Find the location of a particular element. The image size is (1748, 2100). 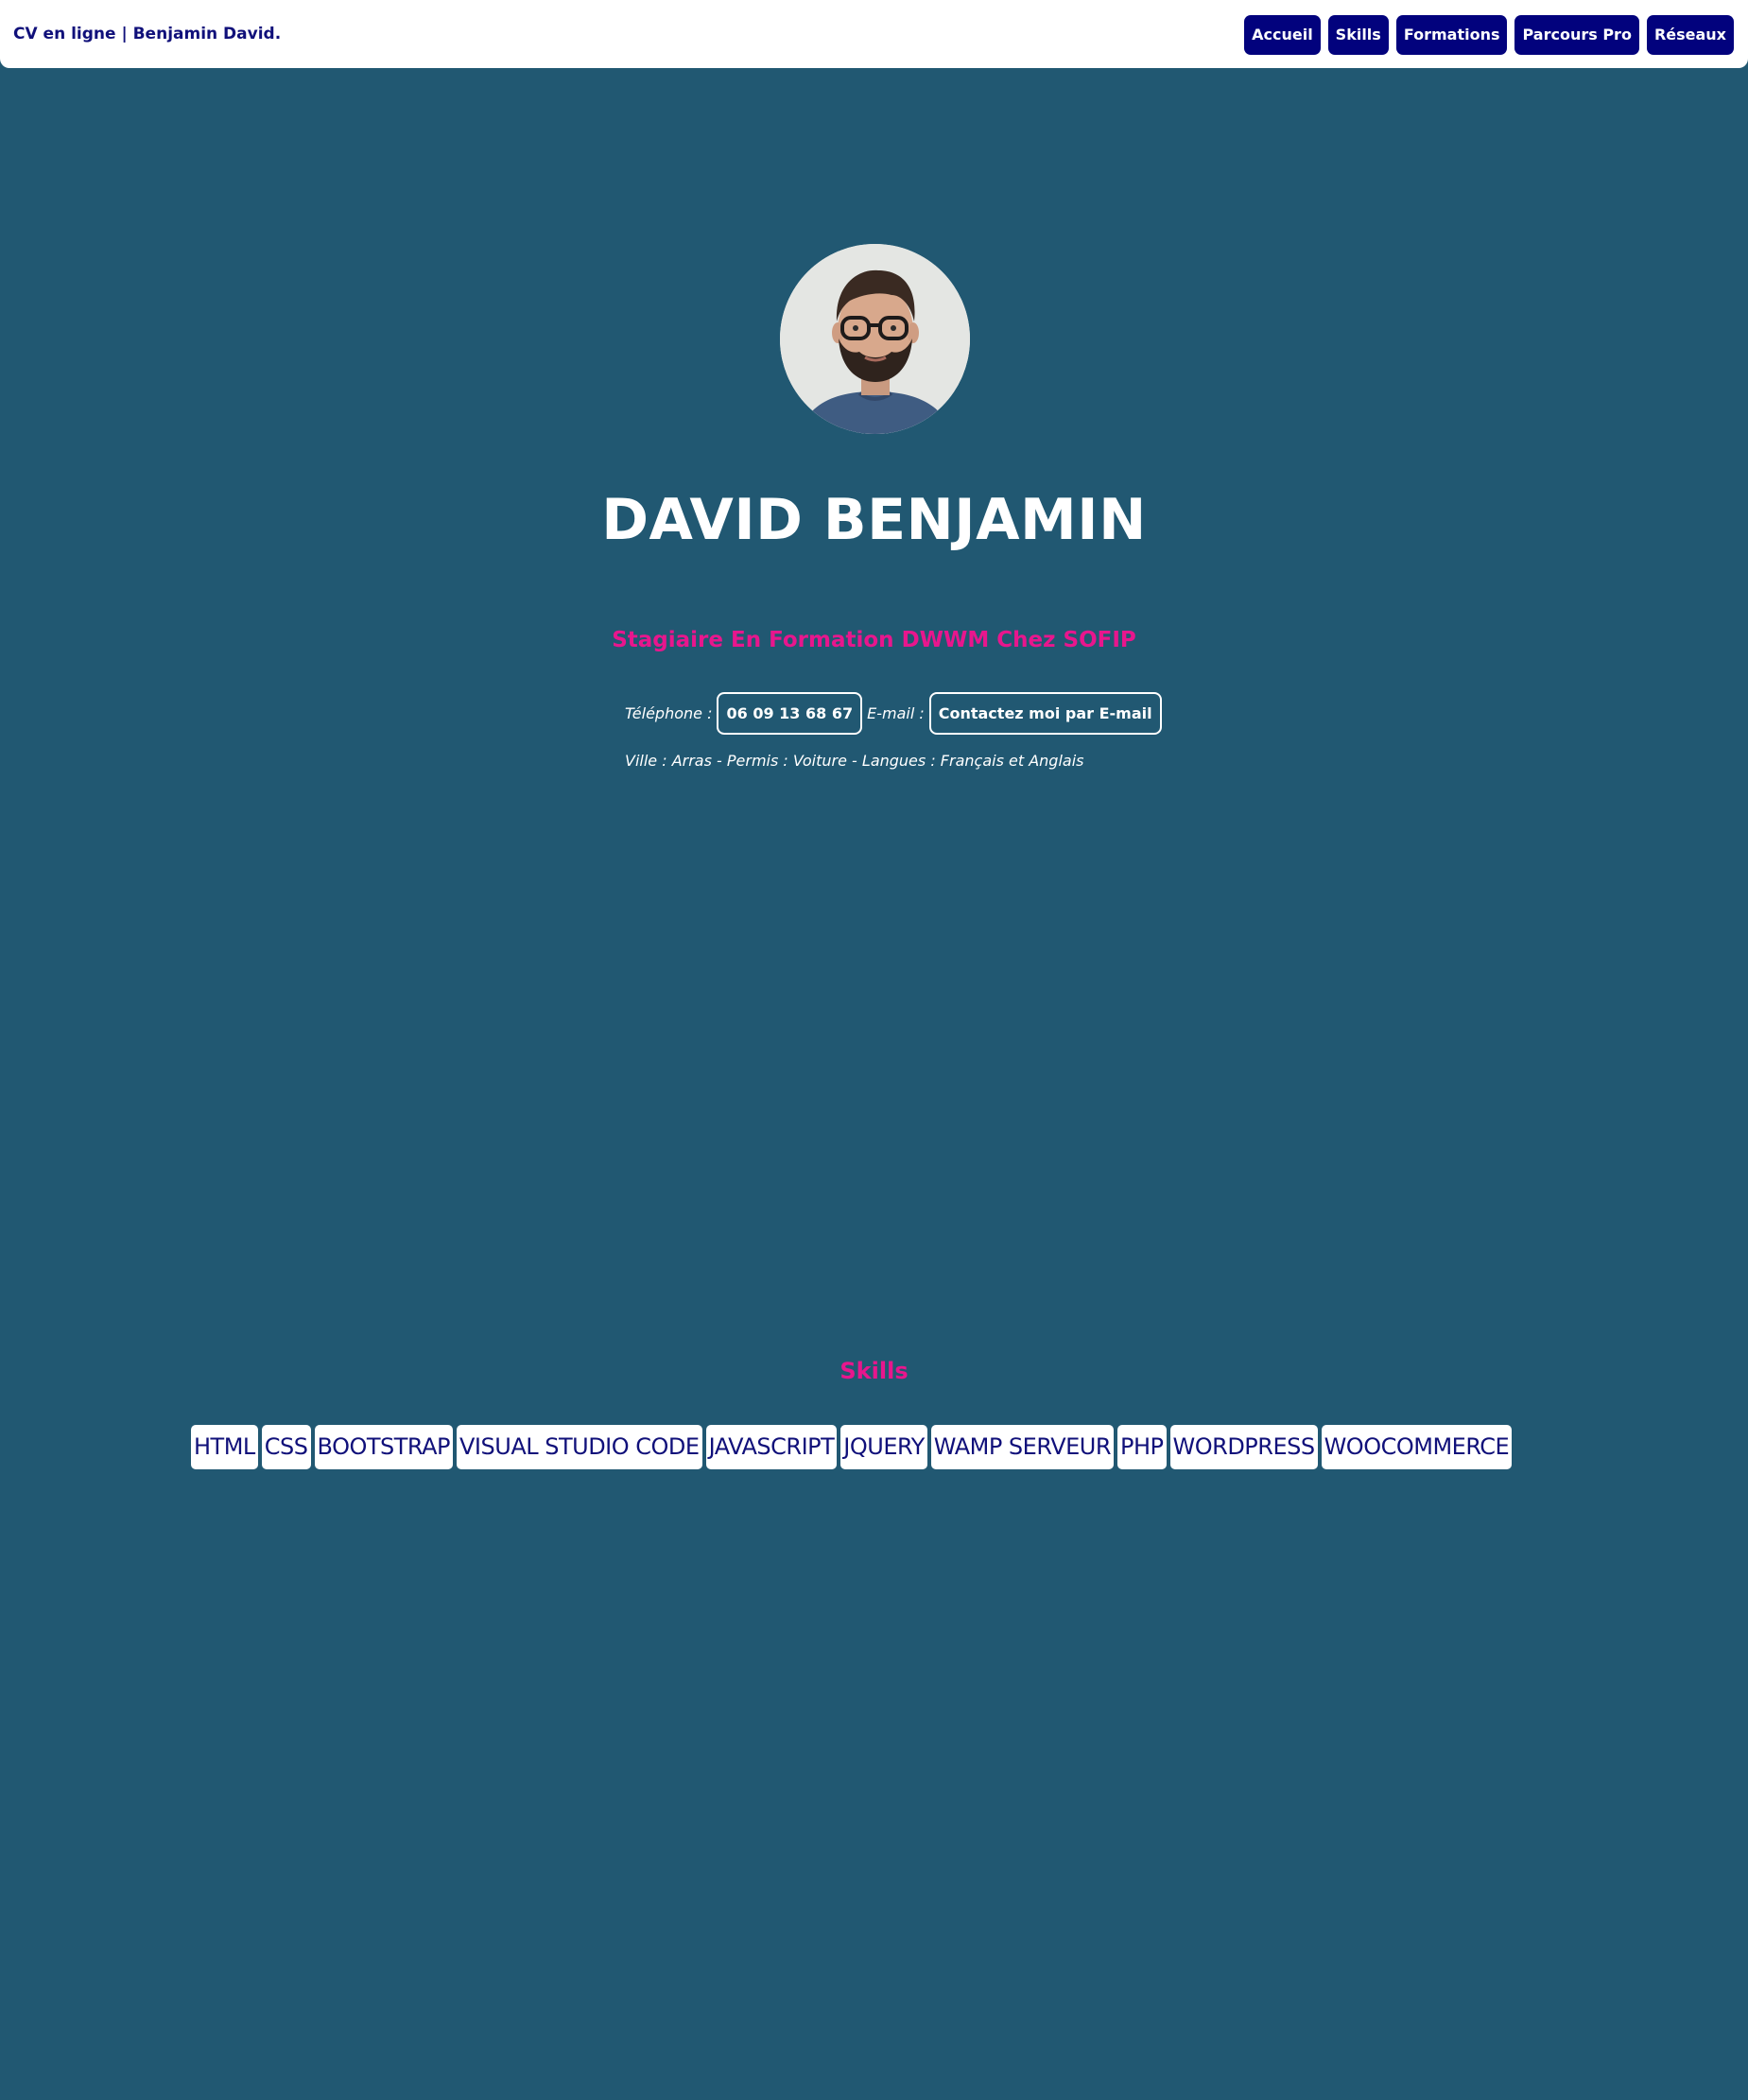

phone-label: Téléphone : is located at coordinates (669, 713).